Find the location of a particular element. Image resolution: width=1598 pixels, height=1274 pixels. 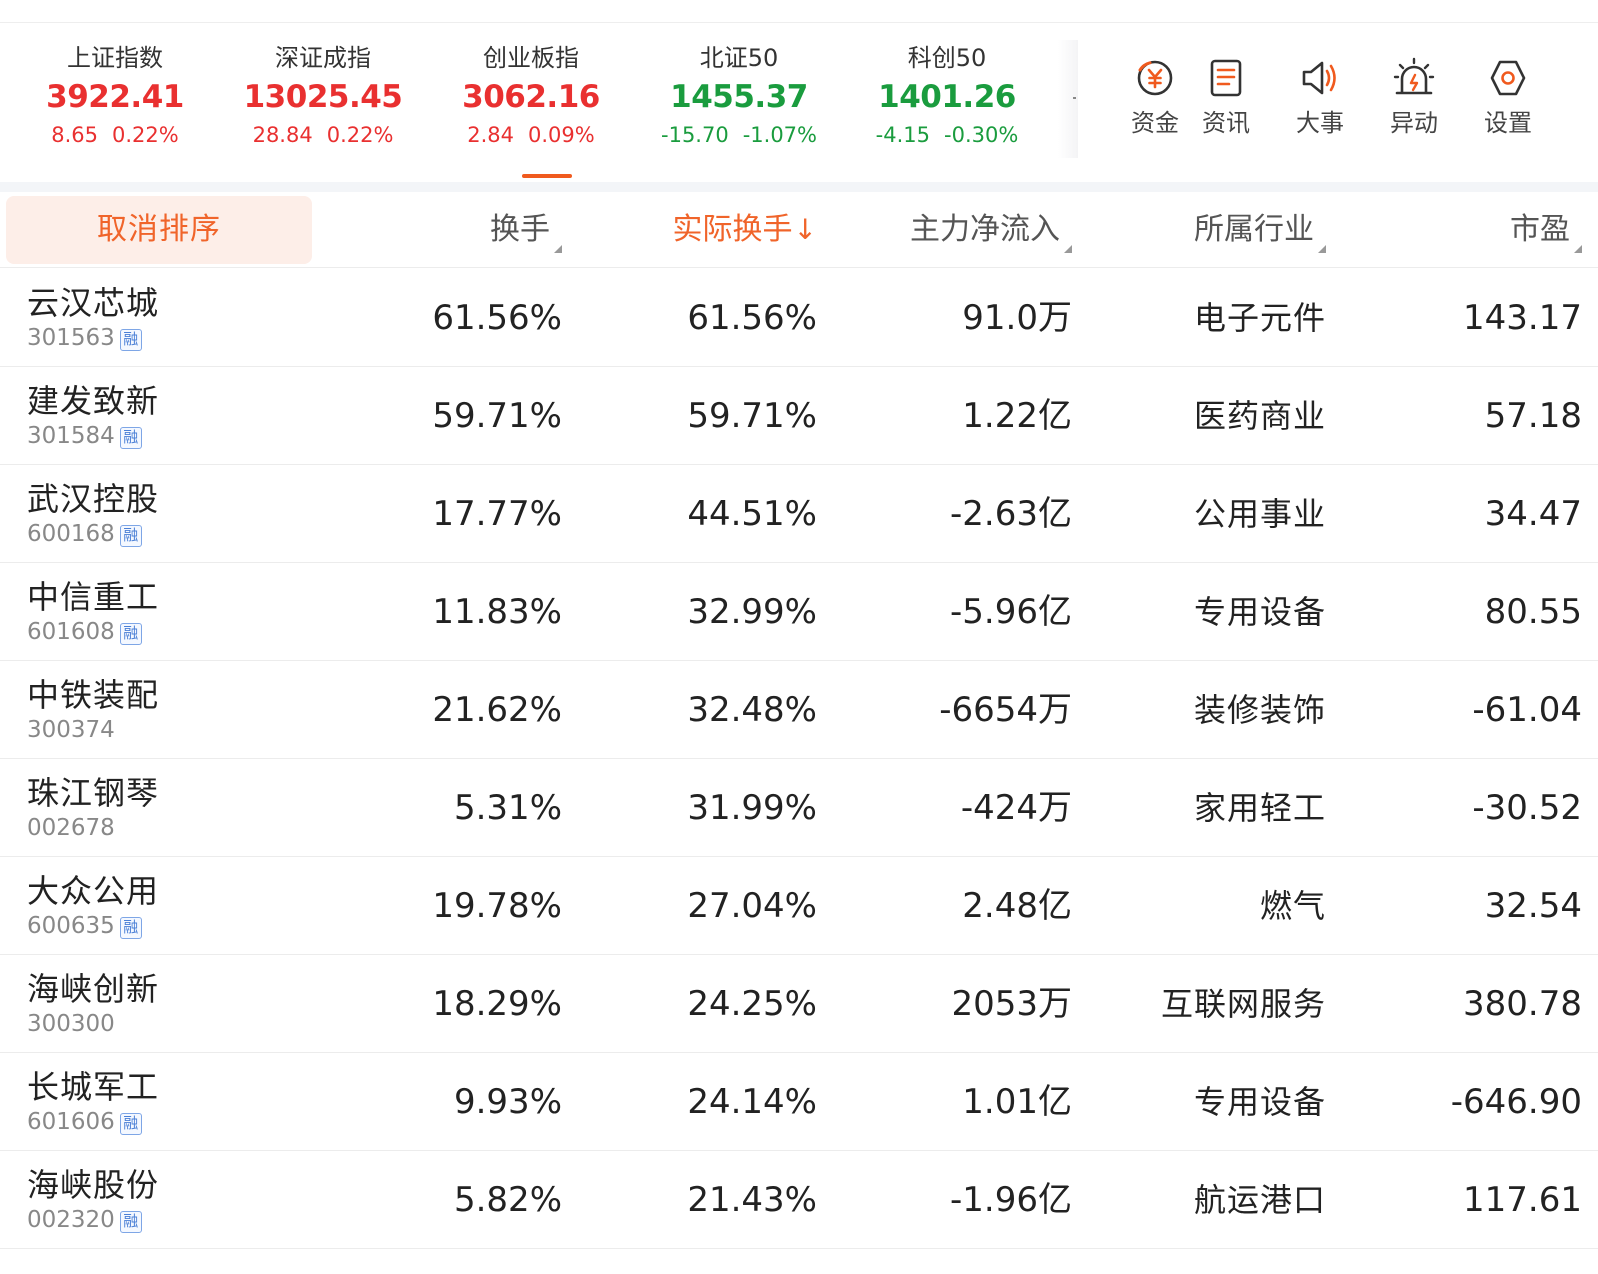

industry-cell: 航运港口 is located at coordinates (1259, 1200).